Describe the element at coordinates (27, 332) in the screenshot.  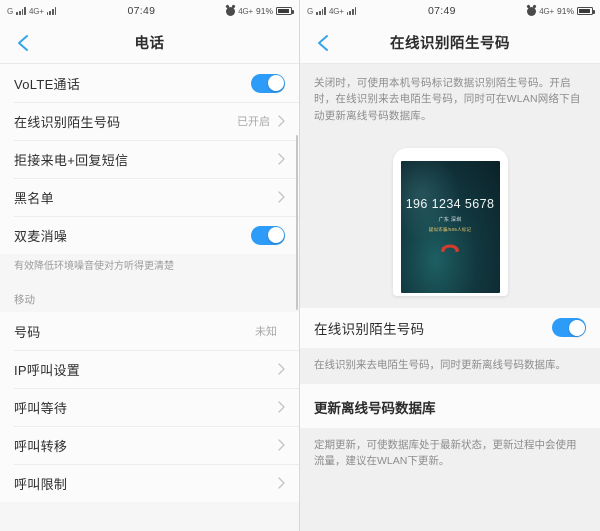
I see `list-item-label: 号码` at that location.